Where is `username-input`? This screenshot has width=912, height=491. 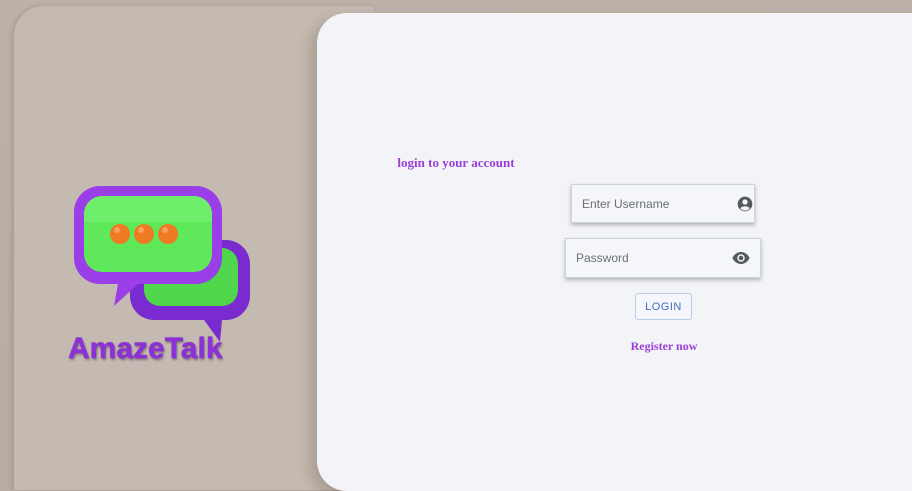
username-input is located at coordinates (654, 203).